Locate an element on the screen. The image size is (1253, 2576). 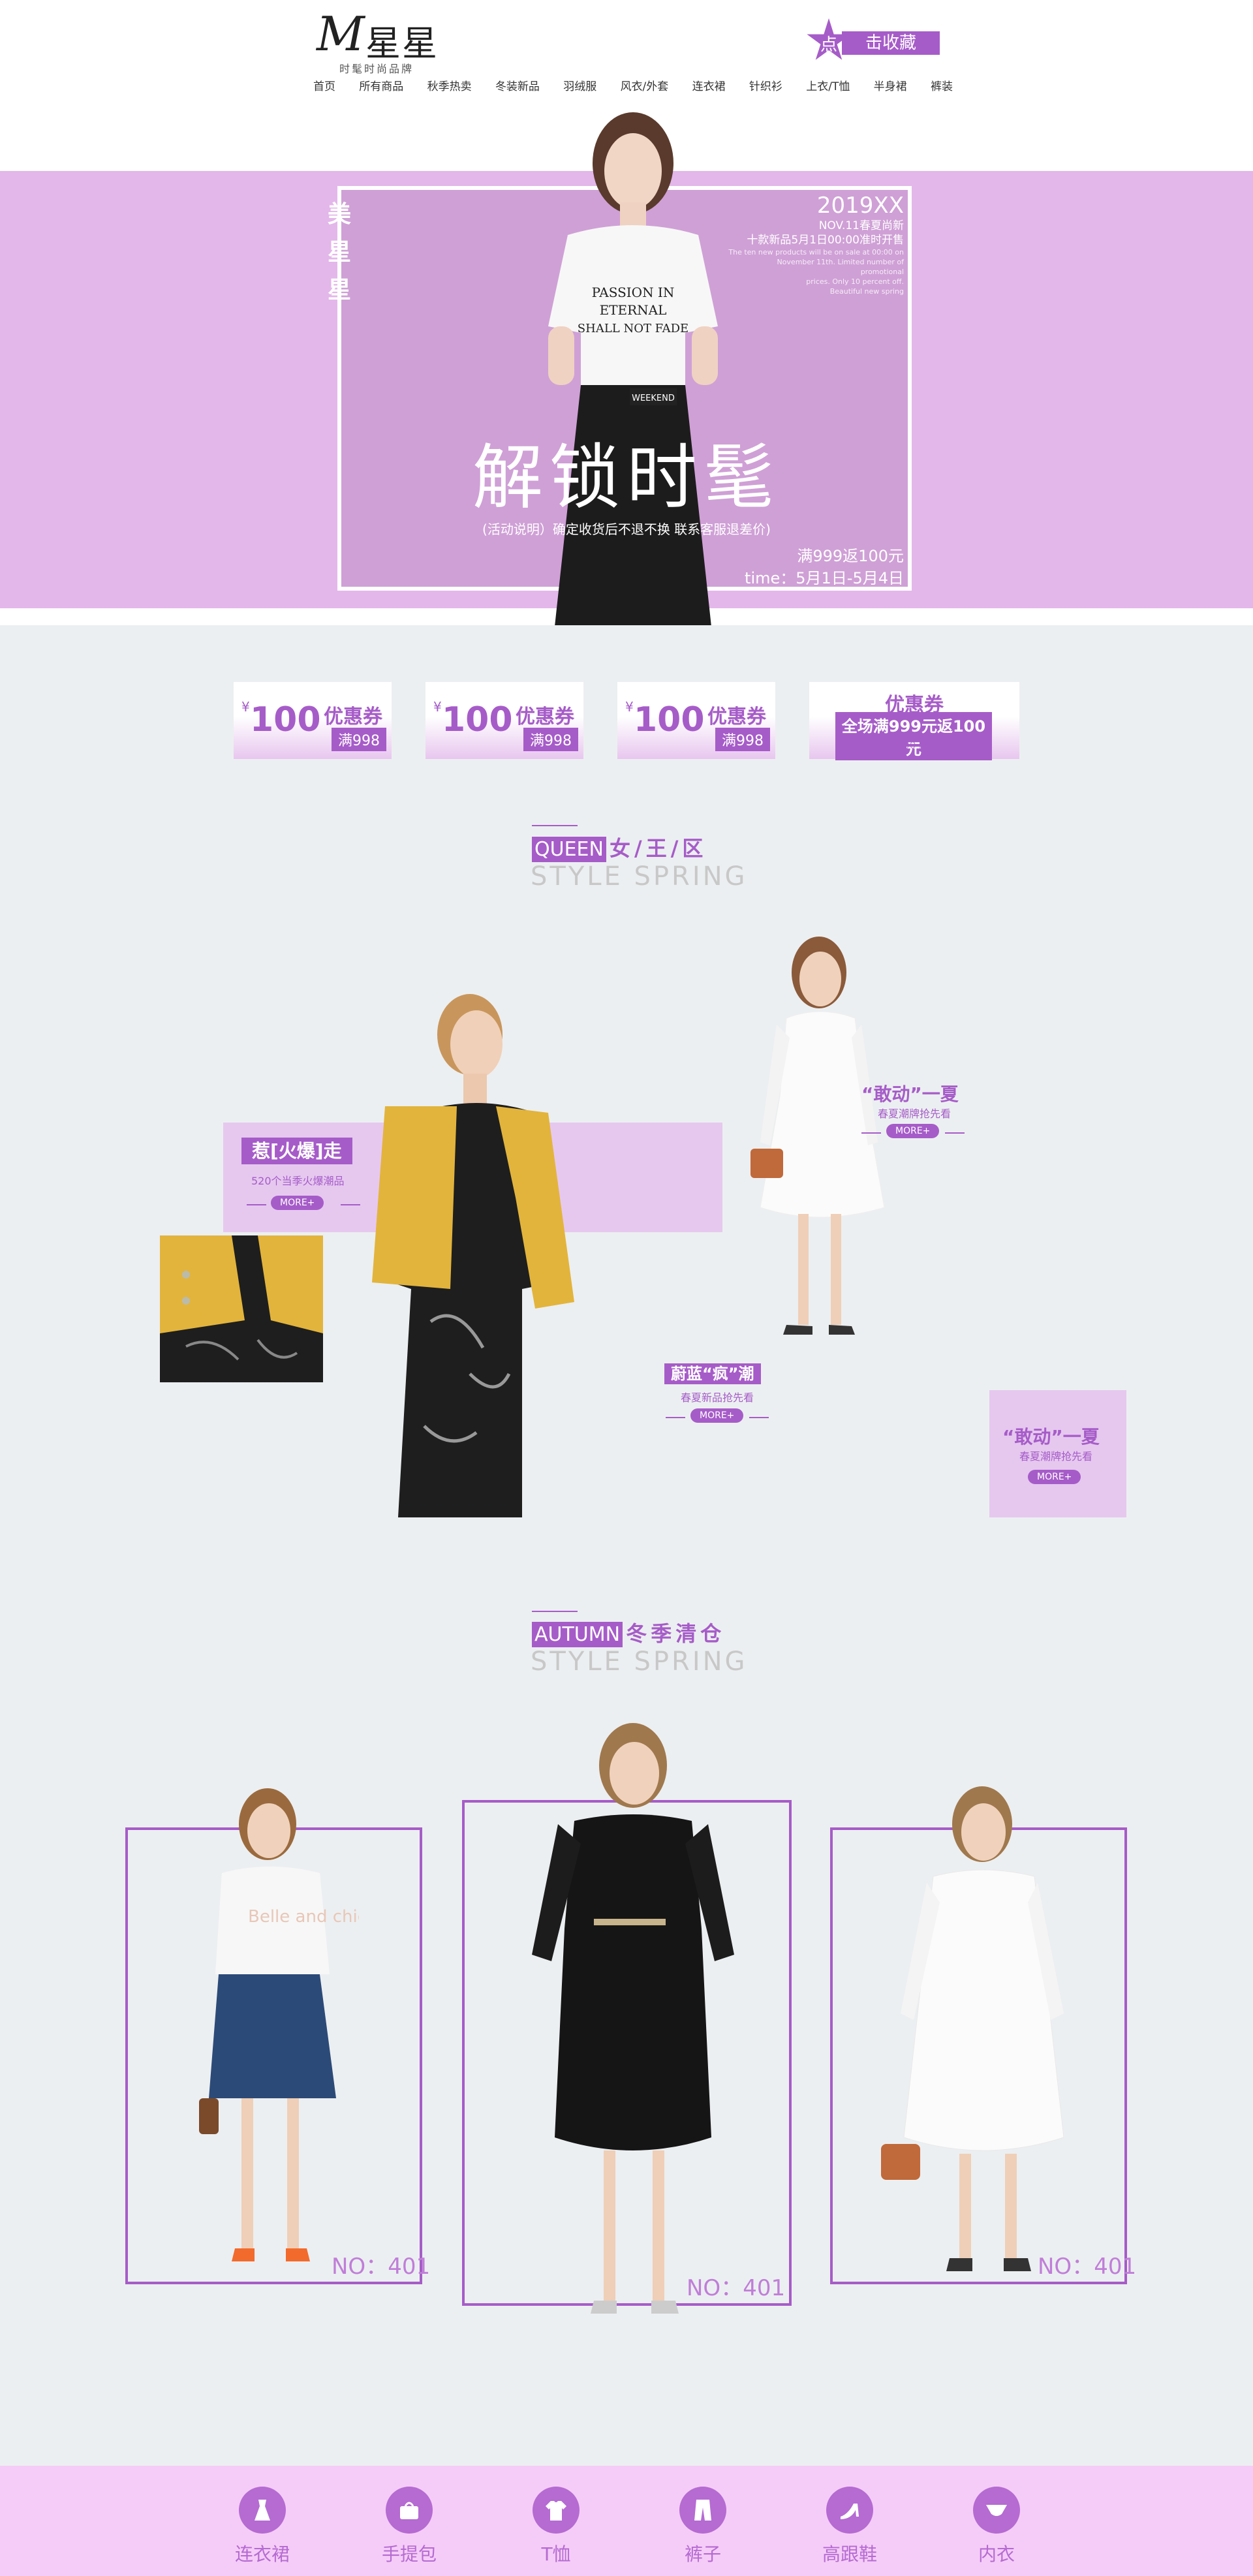
heels-icon is located at coordinates (849, 2510).